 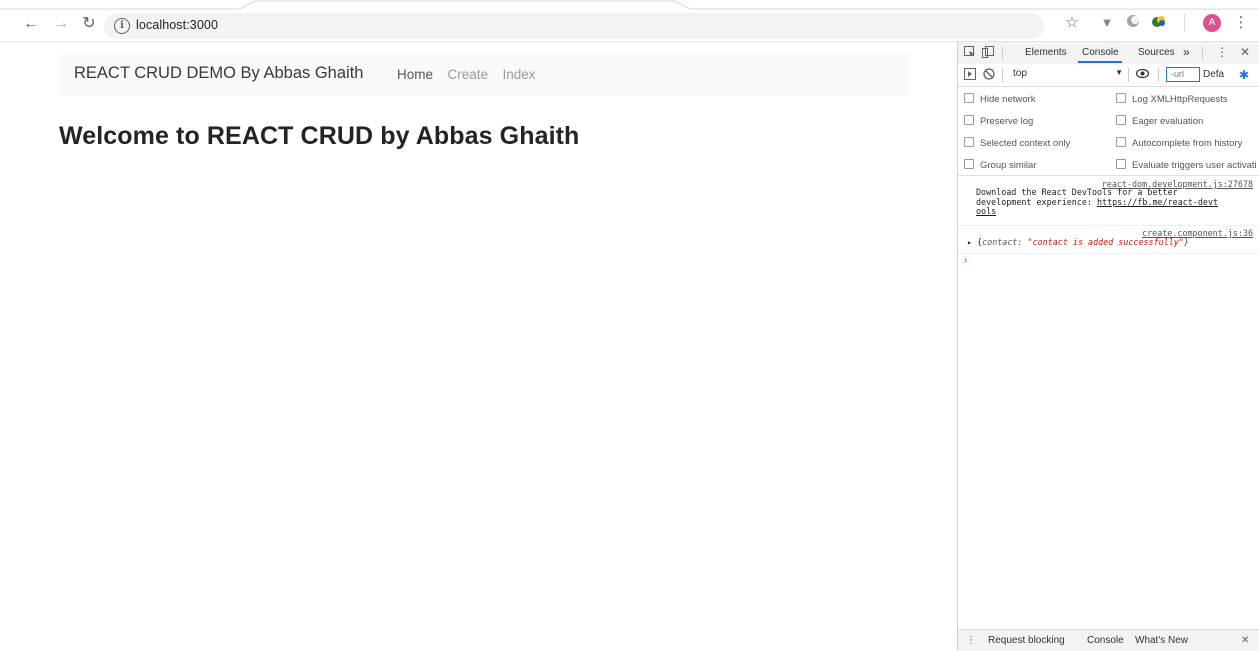 What do you see at coordinates (988, 53) in the screenshot?
I see `device-toolbar-icon` at bounding box center [988, 53].